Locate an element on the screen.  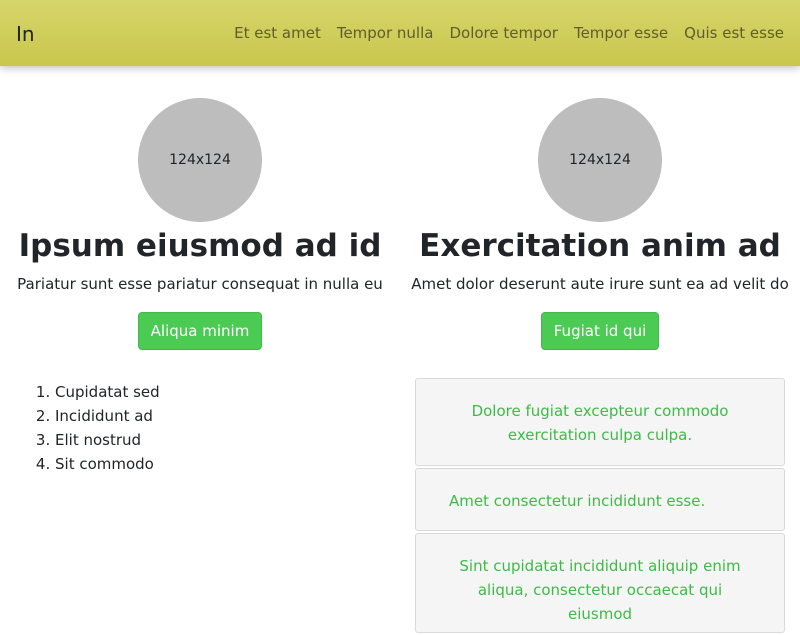
list-item: Elit nostrud is located at coordinates (107, 440).